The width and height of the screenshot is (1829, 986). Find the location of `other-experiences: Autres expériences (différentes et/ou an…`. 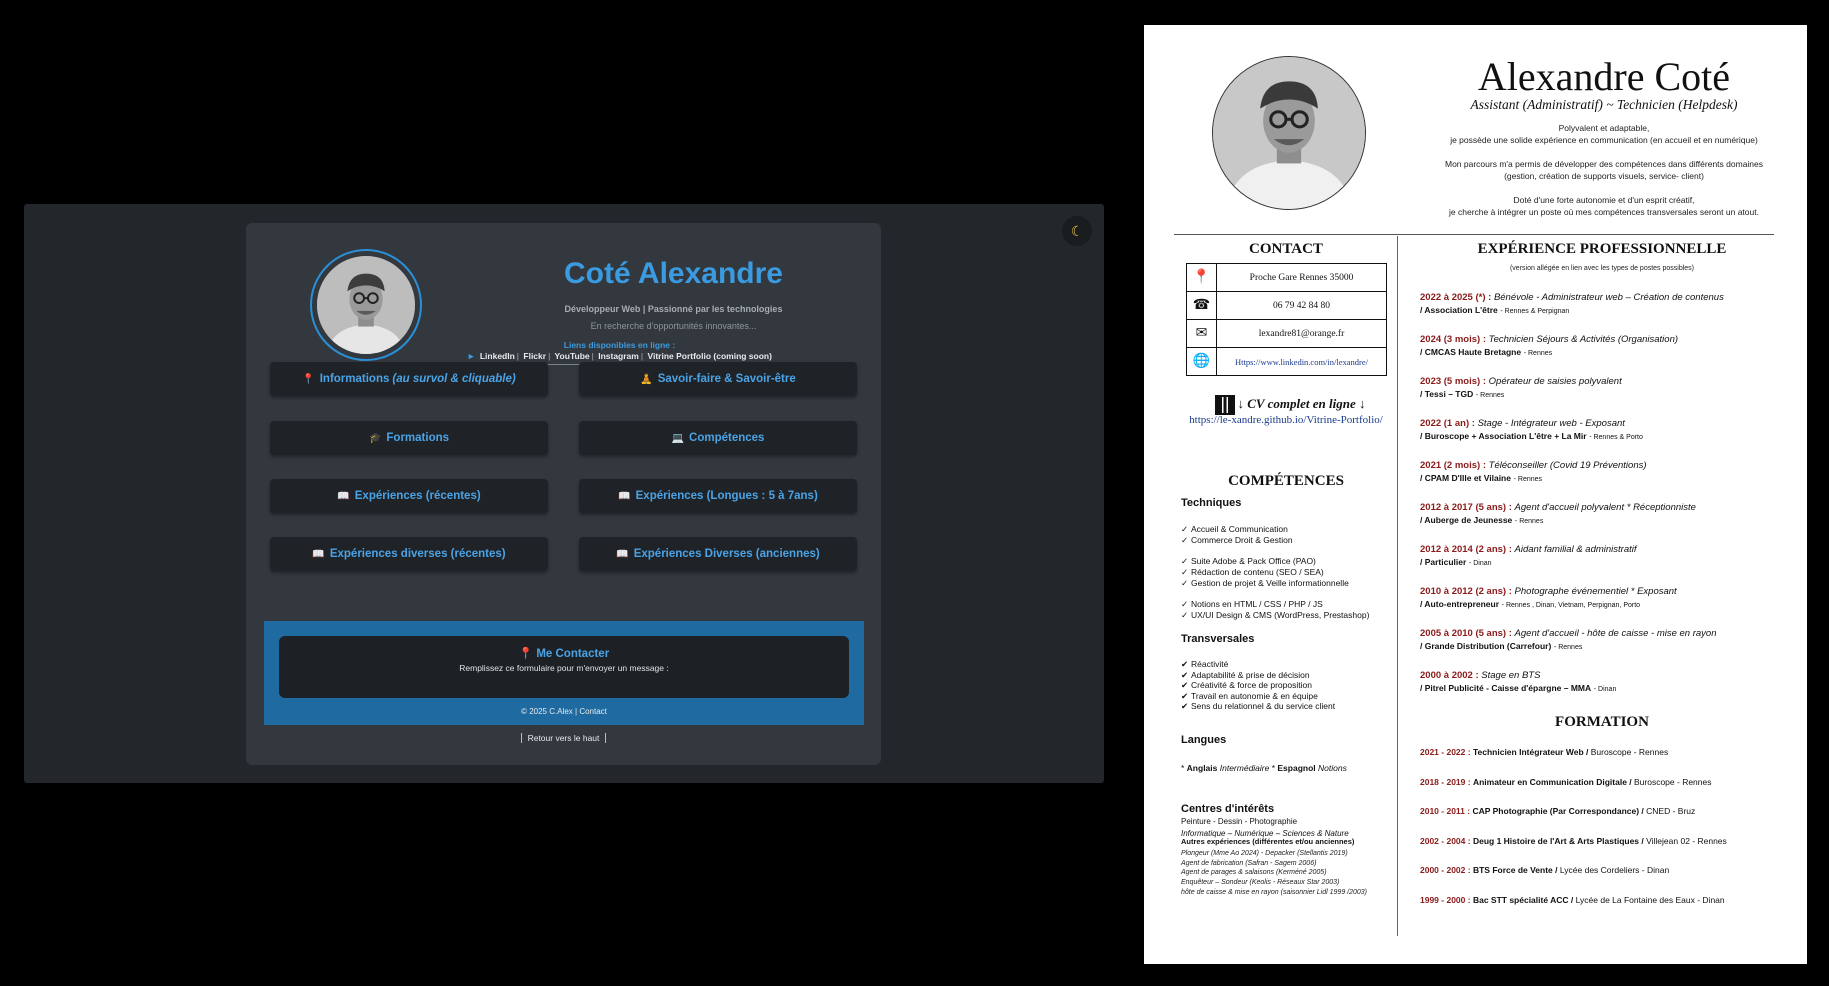

other-experiences: Autres expériences (différentes et/ou an… is located at coordinates (1274, 866).